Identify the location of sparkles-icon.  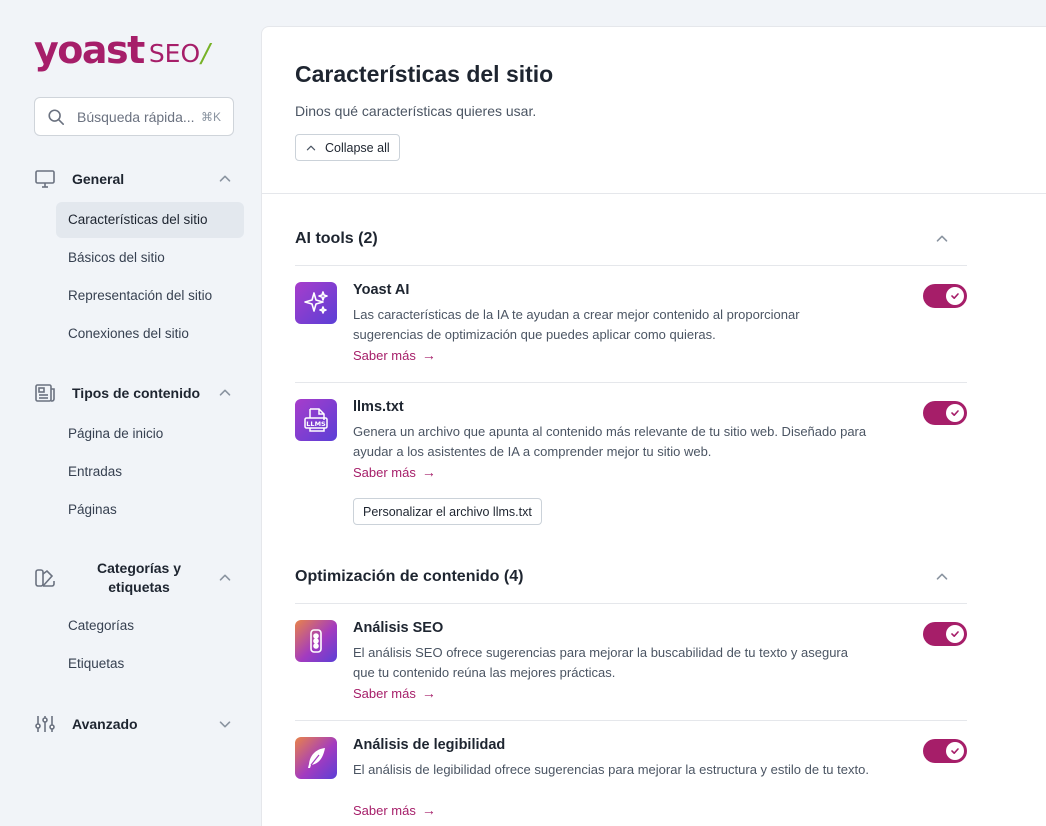
(316, 303).